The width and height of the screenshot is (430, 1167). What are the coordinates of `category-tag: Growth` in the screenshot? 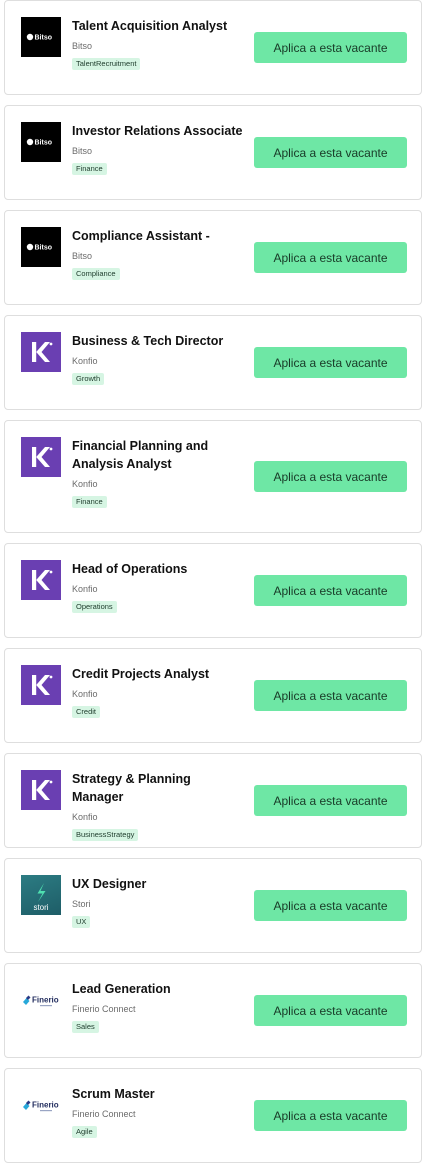 It's located at (88, 379).